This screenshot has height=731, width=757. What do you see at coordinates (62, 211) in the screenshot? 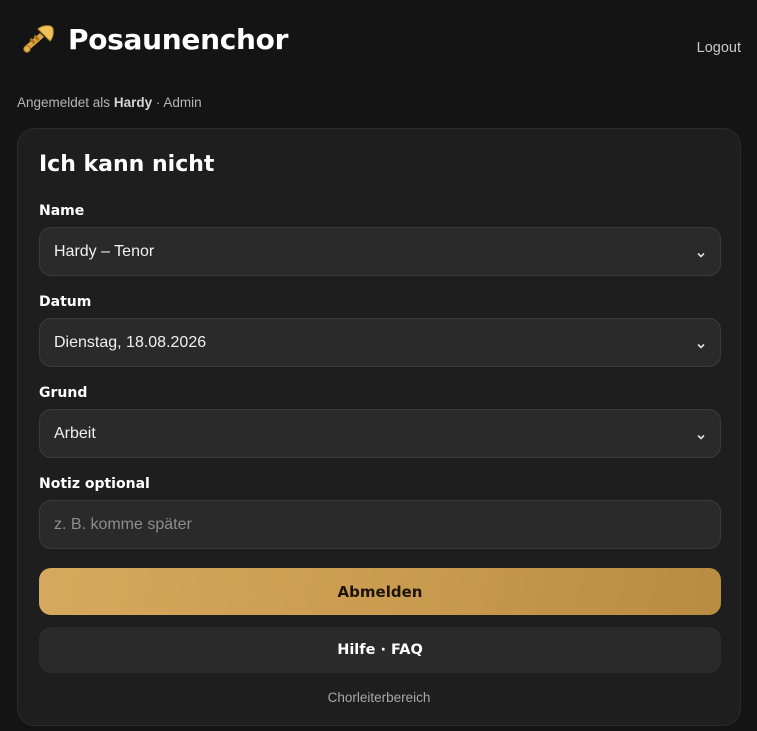
I see `name-label: Name` at bounding box center [62, 211].